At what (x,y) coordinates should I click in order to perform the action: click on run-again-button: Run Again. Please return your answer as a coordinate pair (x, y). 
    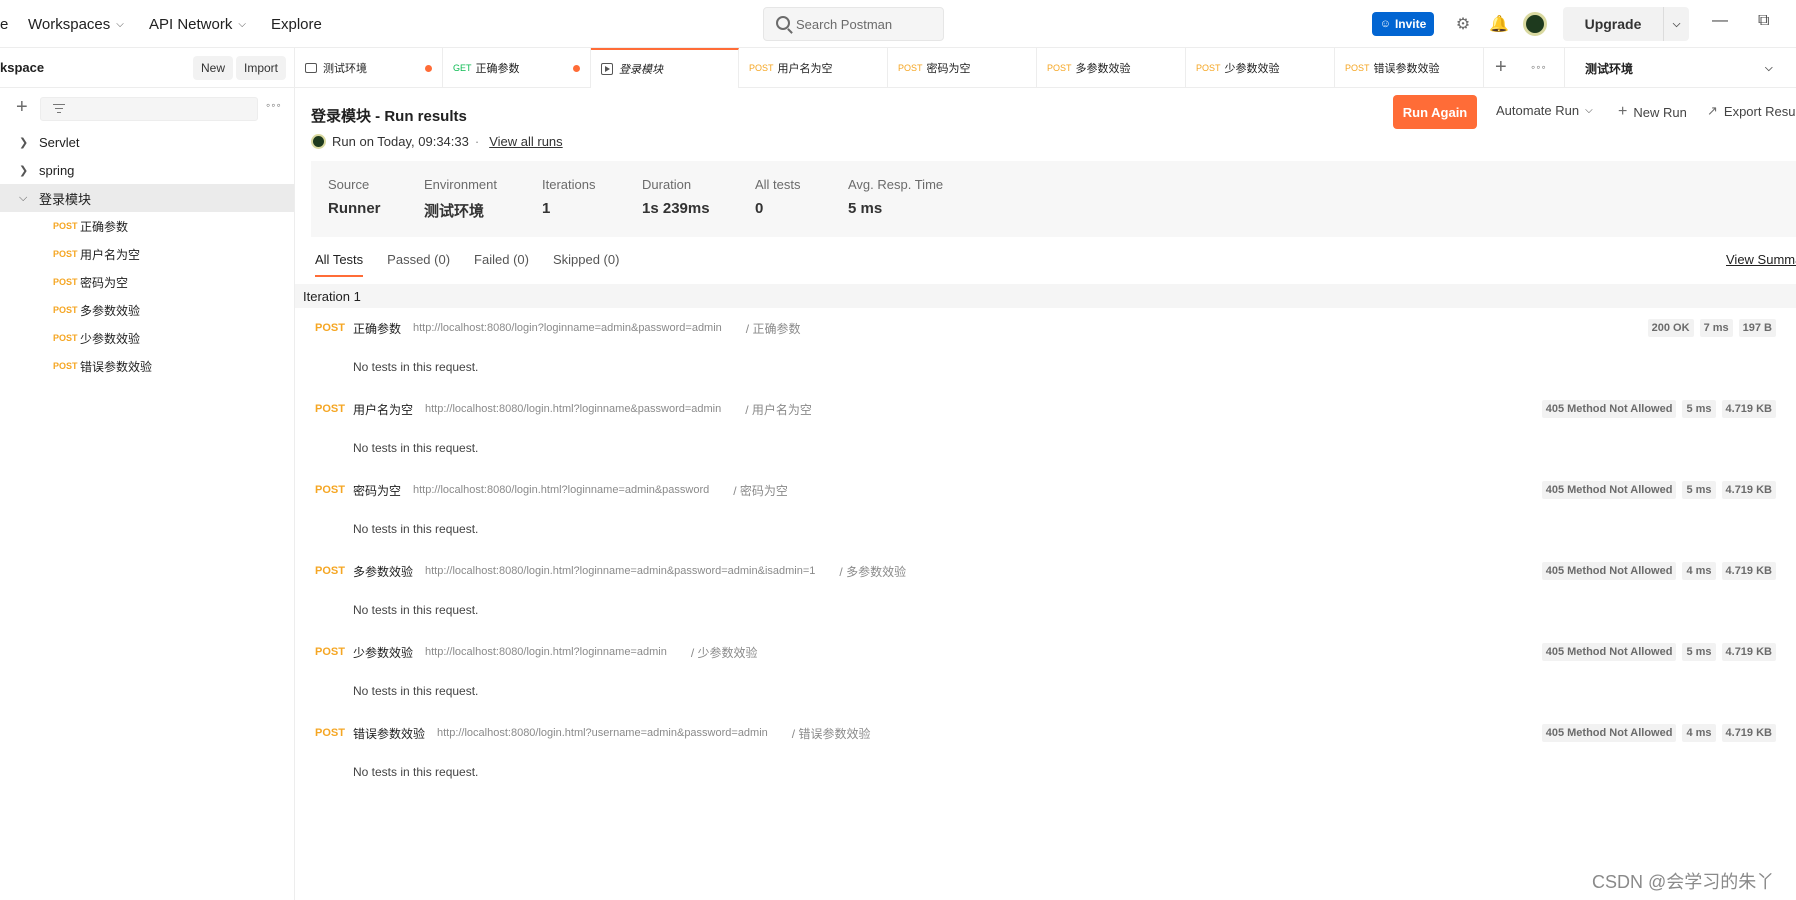
    Looking at the image, I should click on (1435, 112).